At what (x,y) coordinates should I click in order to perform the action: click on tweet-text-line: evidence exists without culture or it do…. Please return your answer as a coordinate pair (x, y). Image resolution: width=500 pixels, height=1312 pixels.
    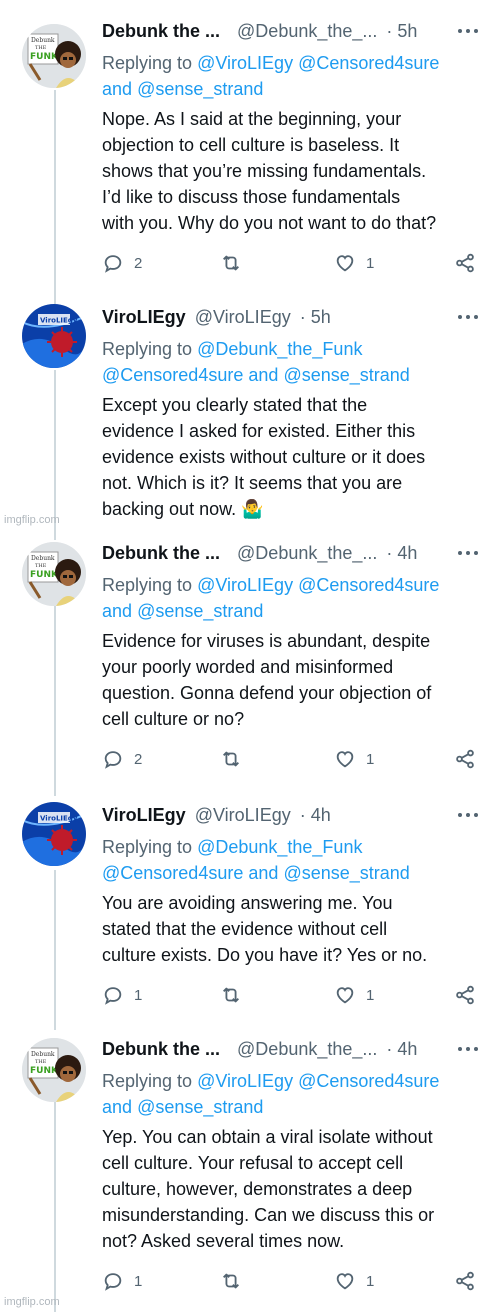
    Looking at the image, I should click on (264, 457).